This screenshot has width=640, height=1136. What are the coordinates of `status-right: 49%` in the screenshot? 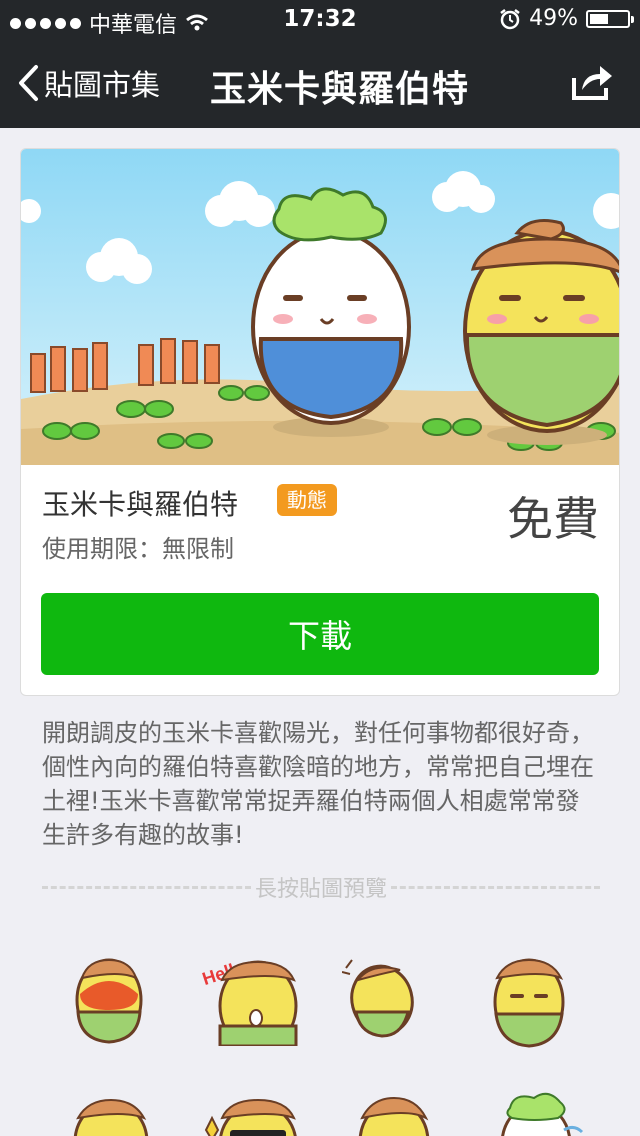 It's located at (566, 18).